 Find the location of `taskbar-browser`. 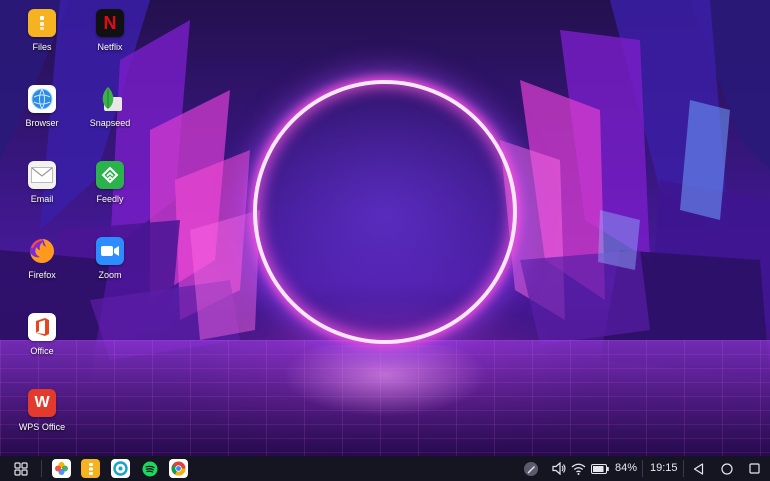

taskbar-browser is located at coordinates (120, 468).